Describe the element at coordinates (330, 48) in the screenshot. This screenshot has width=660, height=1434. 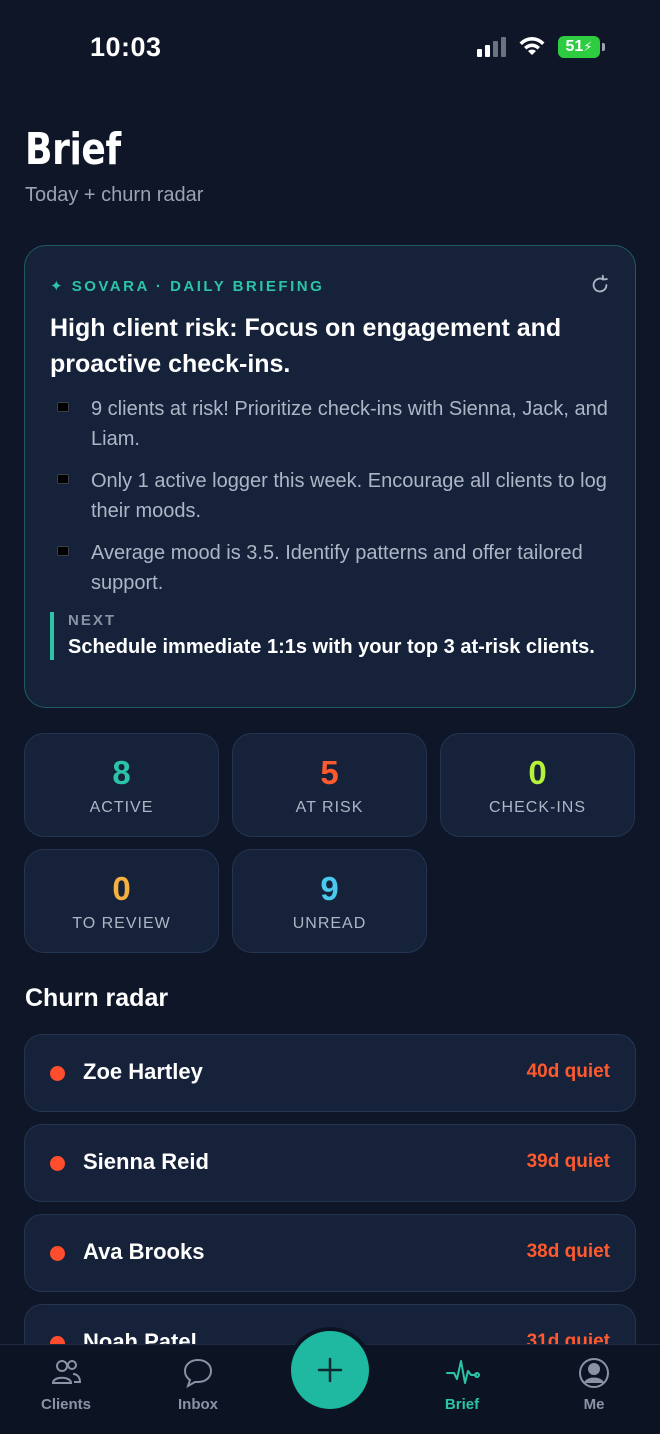
I see `status-bar: 10:03 51 ⚡` at that location.